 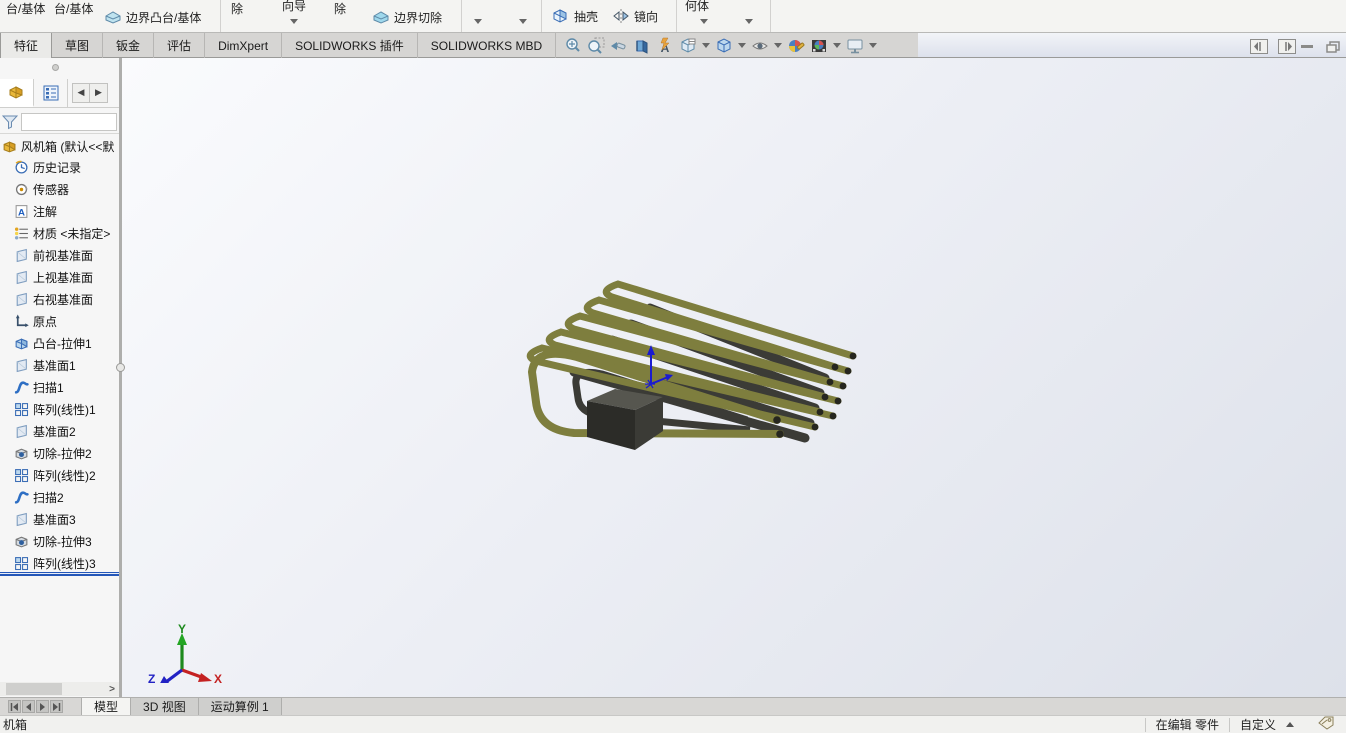 What do you see at coordinates (573, 46) in the screenshot?
I see `zoom-fit-icon` at bounding box center [573, 46].